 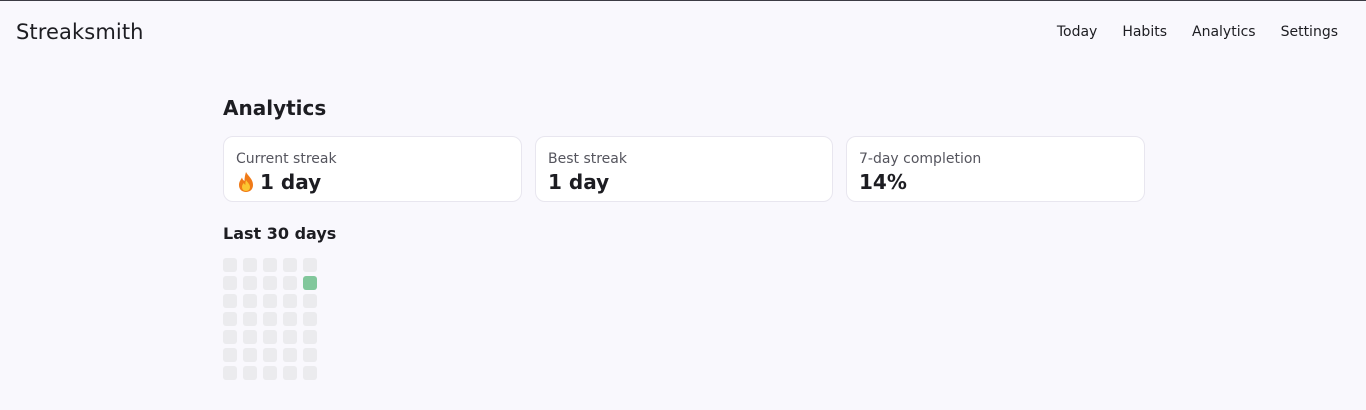 I want to click on top-nav: Today Habits Analytics Settings, so click(x=1197, y=32).